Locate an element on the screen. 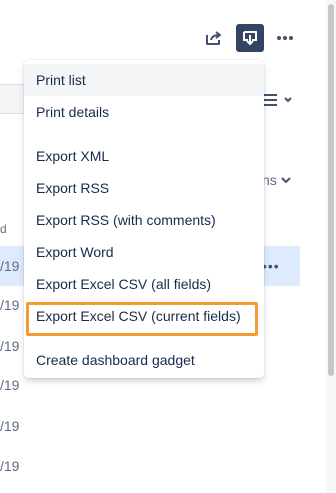 This screenshot has width=336, height=493. list-view-toggle is located at coordinates (279, 100).